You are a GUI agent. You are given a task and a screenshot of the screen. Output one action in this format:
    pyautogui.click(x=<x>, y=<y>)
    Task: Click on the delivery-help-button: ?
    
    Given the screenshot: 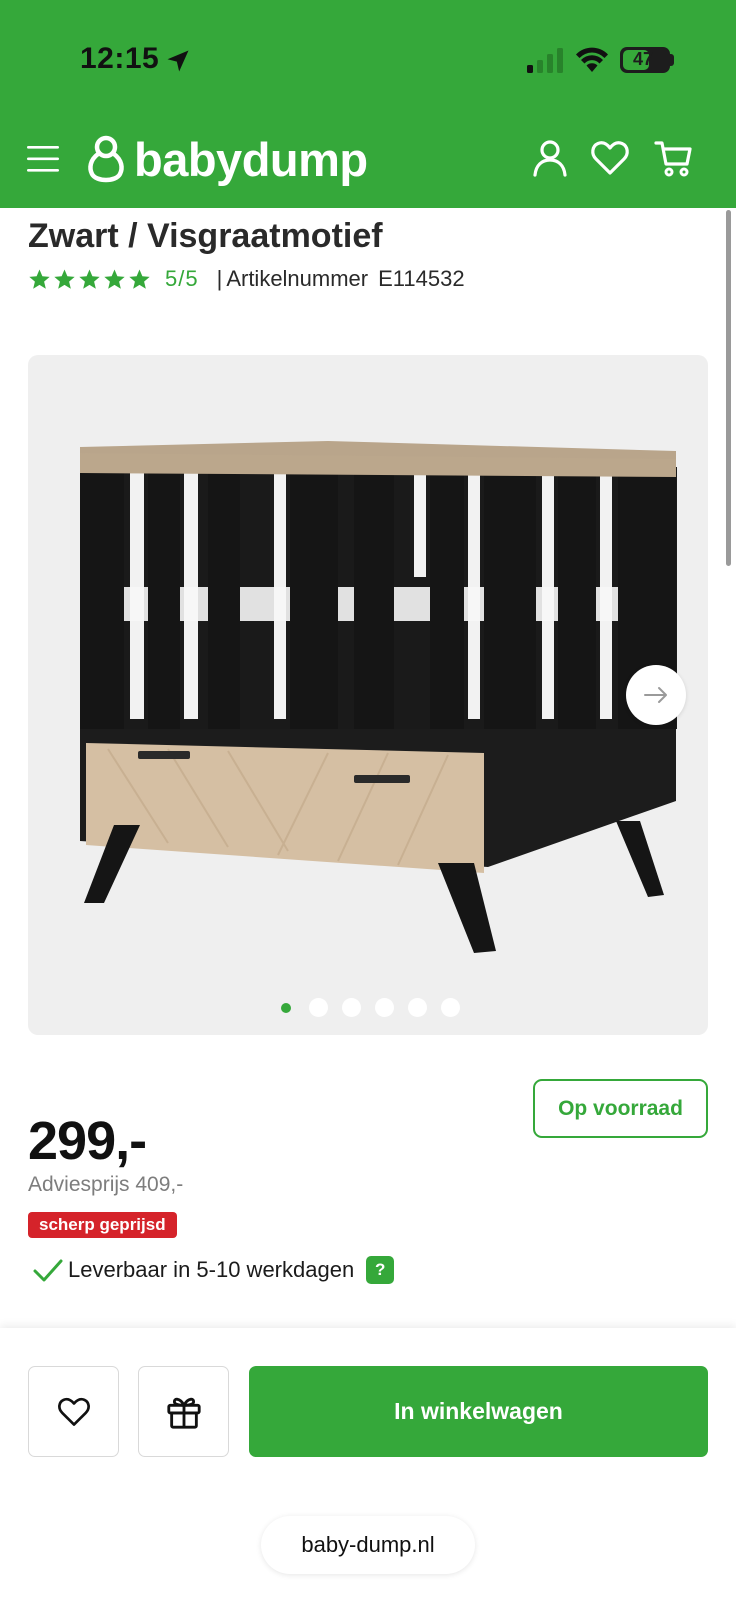 What is the action you would take?
    pyautogui.click(x=380, y=1270)
    